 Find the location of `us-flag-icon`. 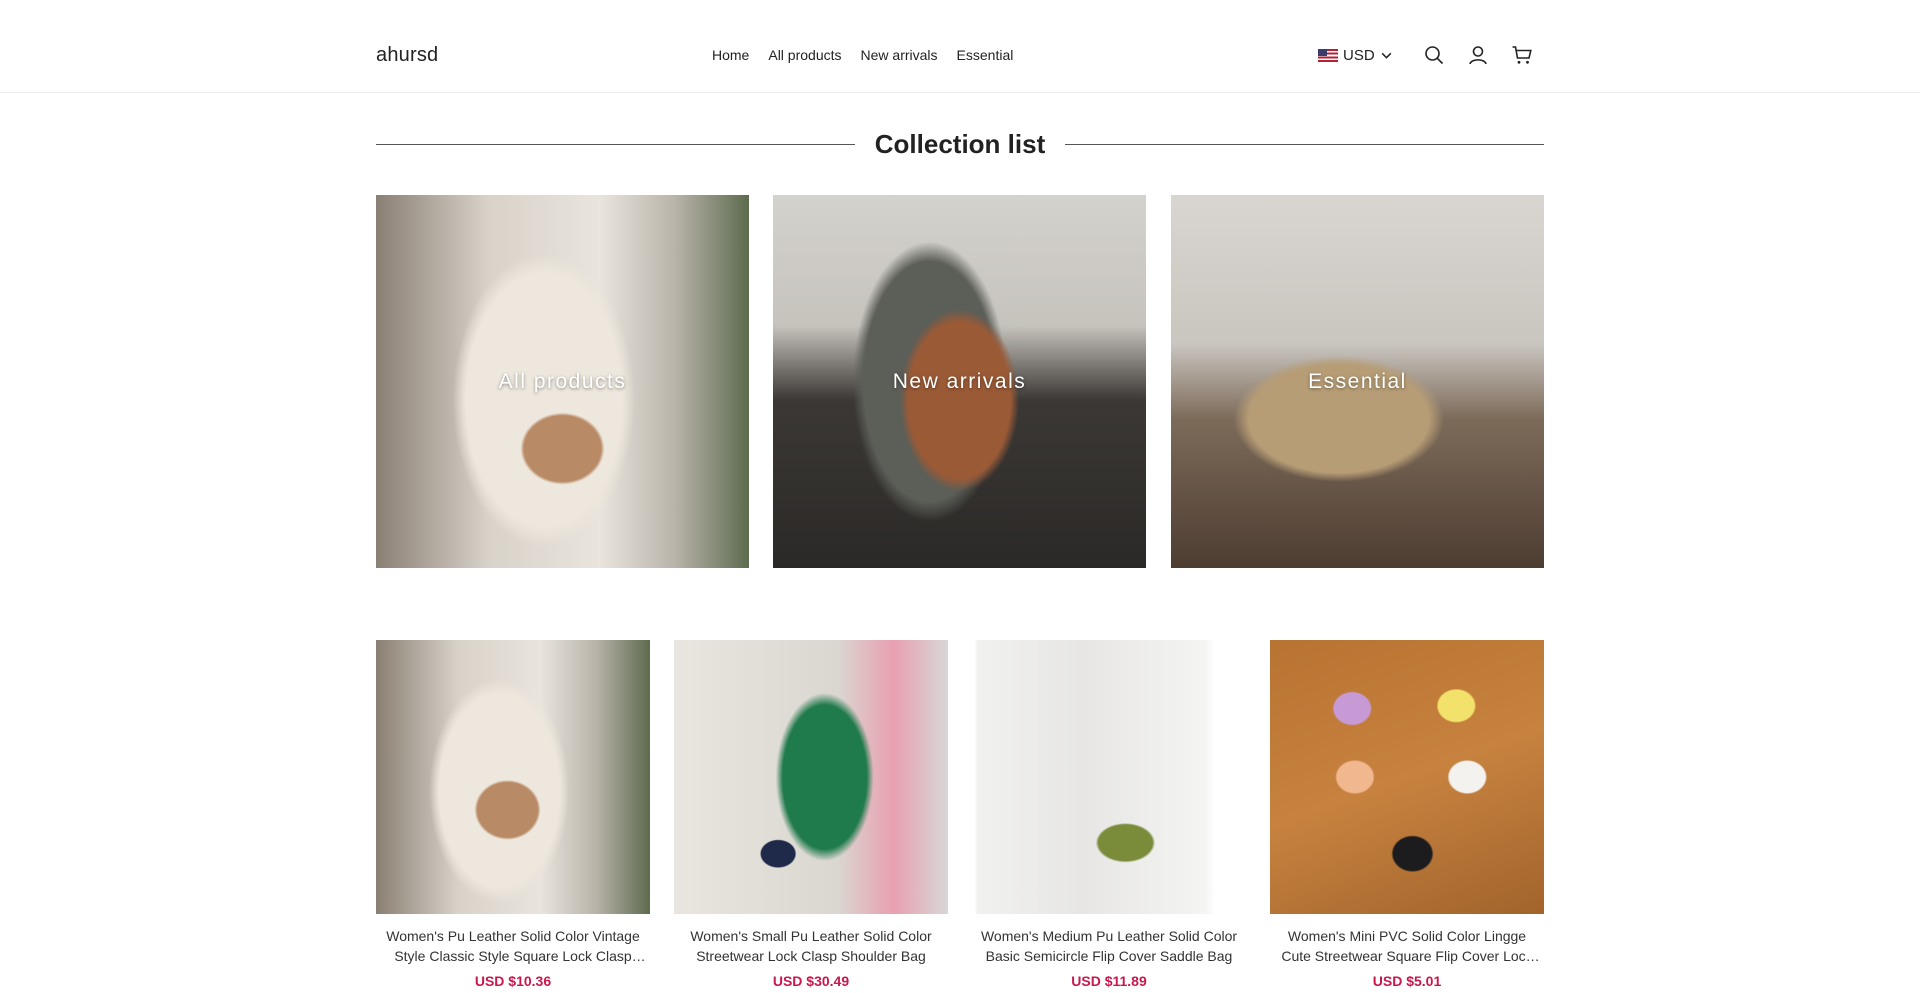

us-flag-icon is located at coordinates (1328, 55).